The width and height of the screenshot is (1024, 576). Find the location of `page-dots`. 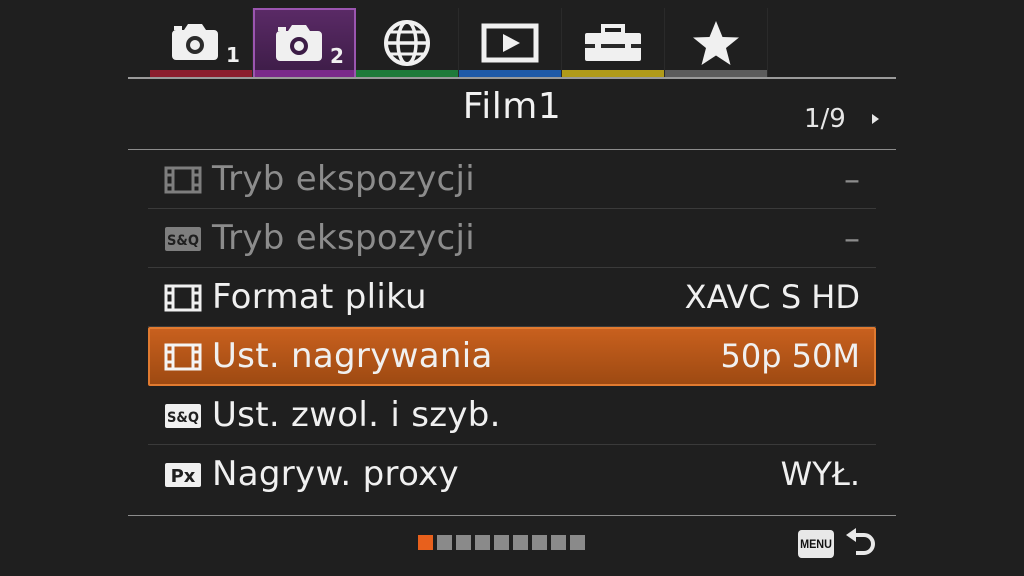

page-dots is located at coordinates (501, 542).